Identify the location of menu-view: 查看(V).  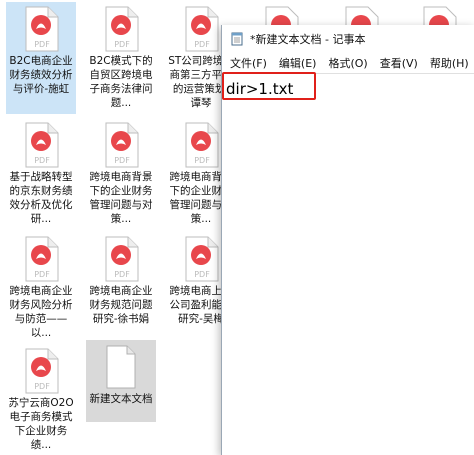
(399, 63).